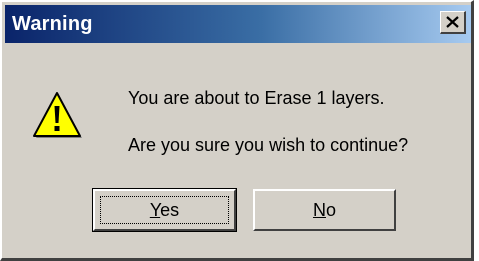 This screenshot has height=261, width=479. I want to click on close-icon, so click(452, 22).